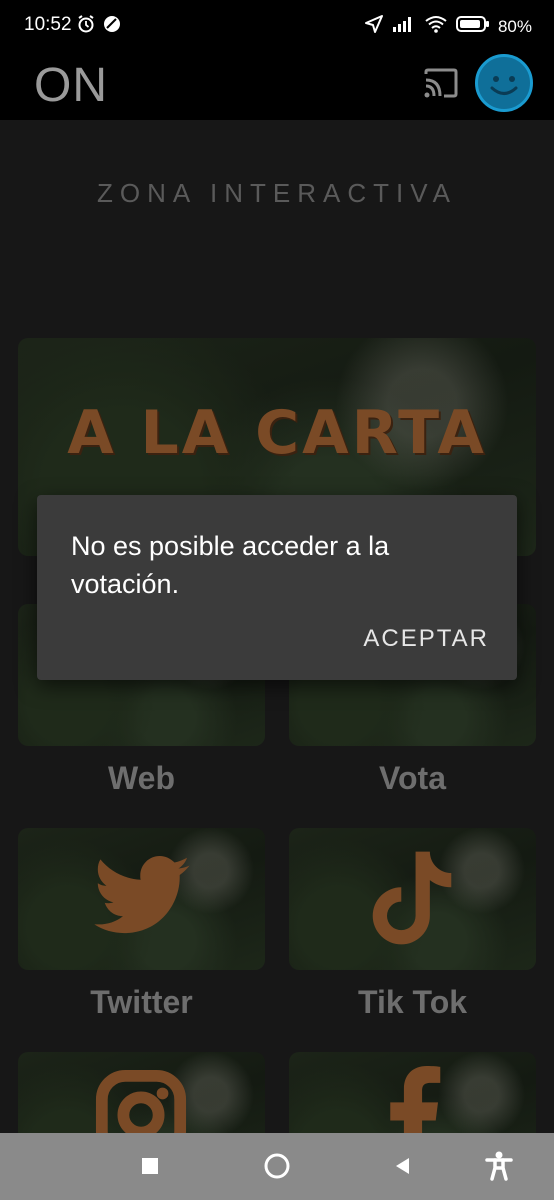 Image resolution: width=554 pixels, height=1200 pixels. I want to click on tile-label-vota: Vota, so click(412, 778).